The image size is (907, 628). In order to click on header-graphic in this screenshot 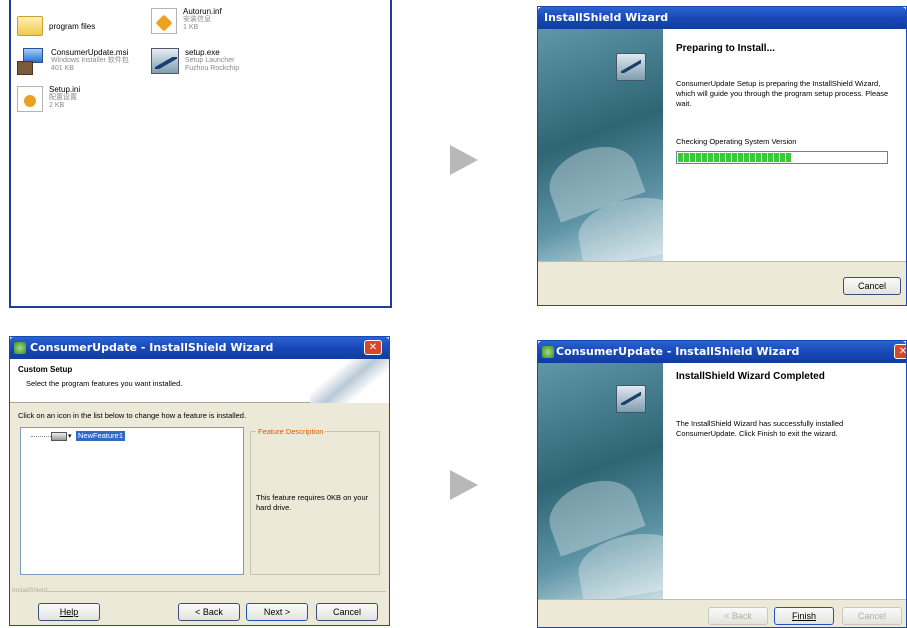, I will do `click(349, 381)`.